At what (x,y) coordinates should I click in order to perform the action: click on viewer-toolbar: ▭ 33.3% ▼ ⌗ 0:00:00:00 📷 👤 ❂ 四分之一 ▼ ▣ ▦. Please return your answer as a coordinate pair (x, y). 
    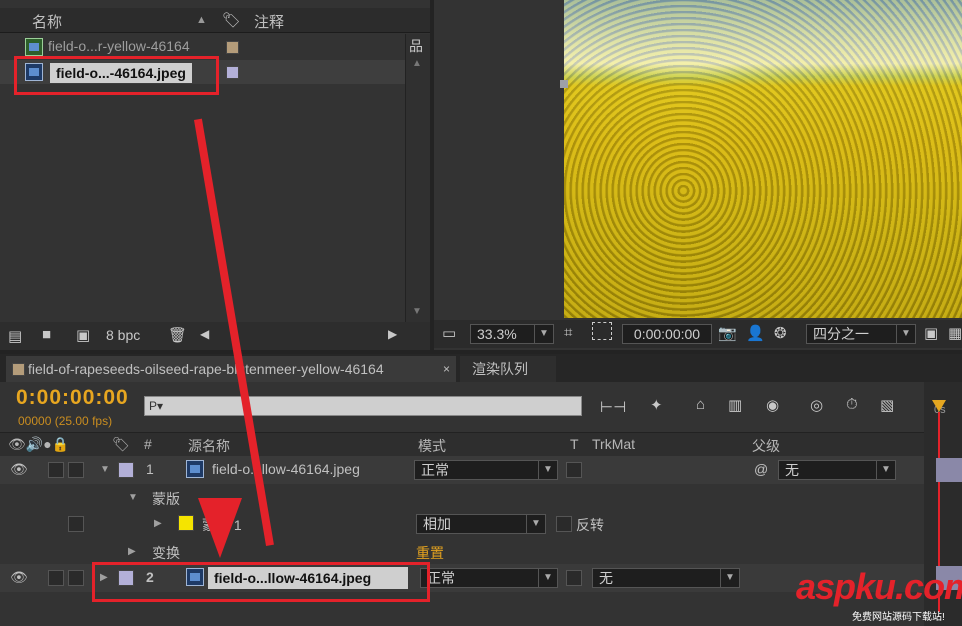
    Looking at the image, I should click on (698, 334).